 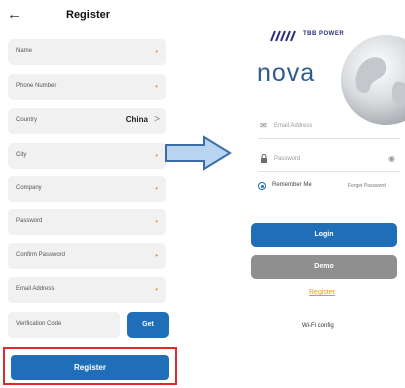 I want to click on email-field: Email Address •, so click(x=87, y=290).